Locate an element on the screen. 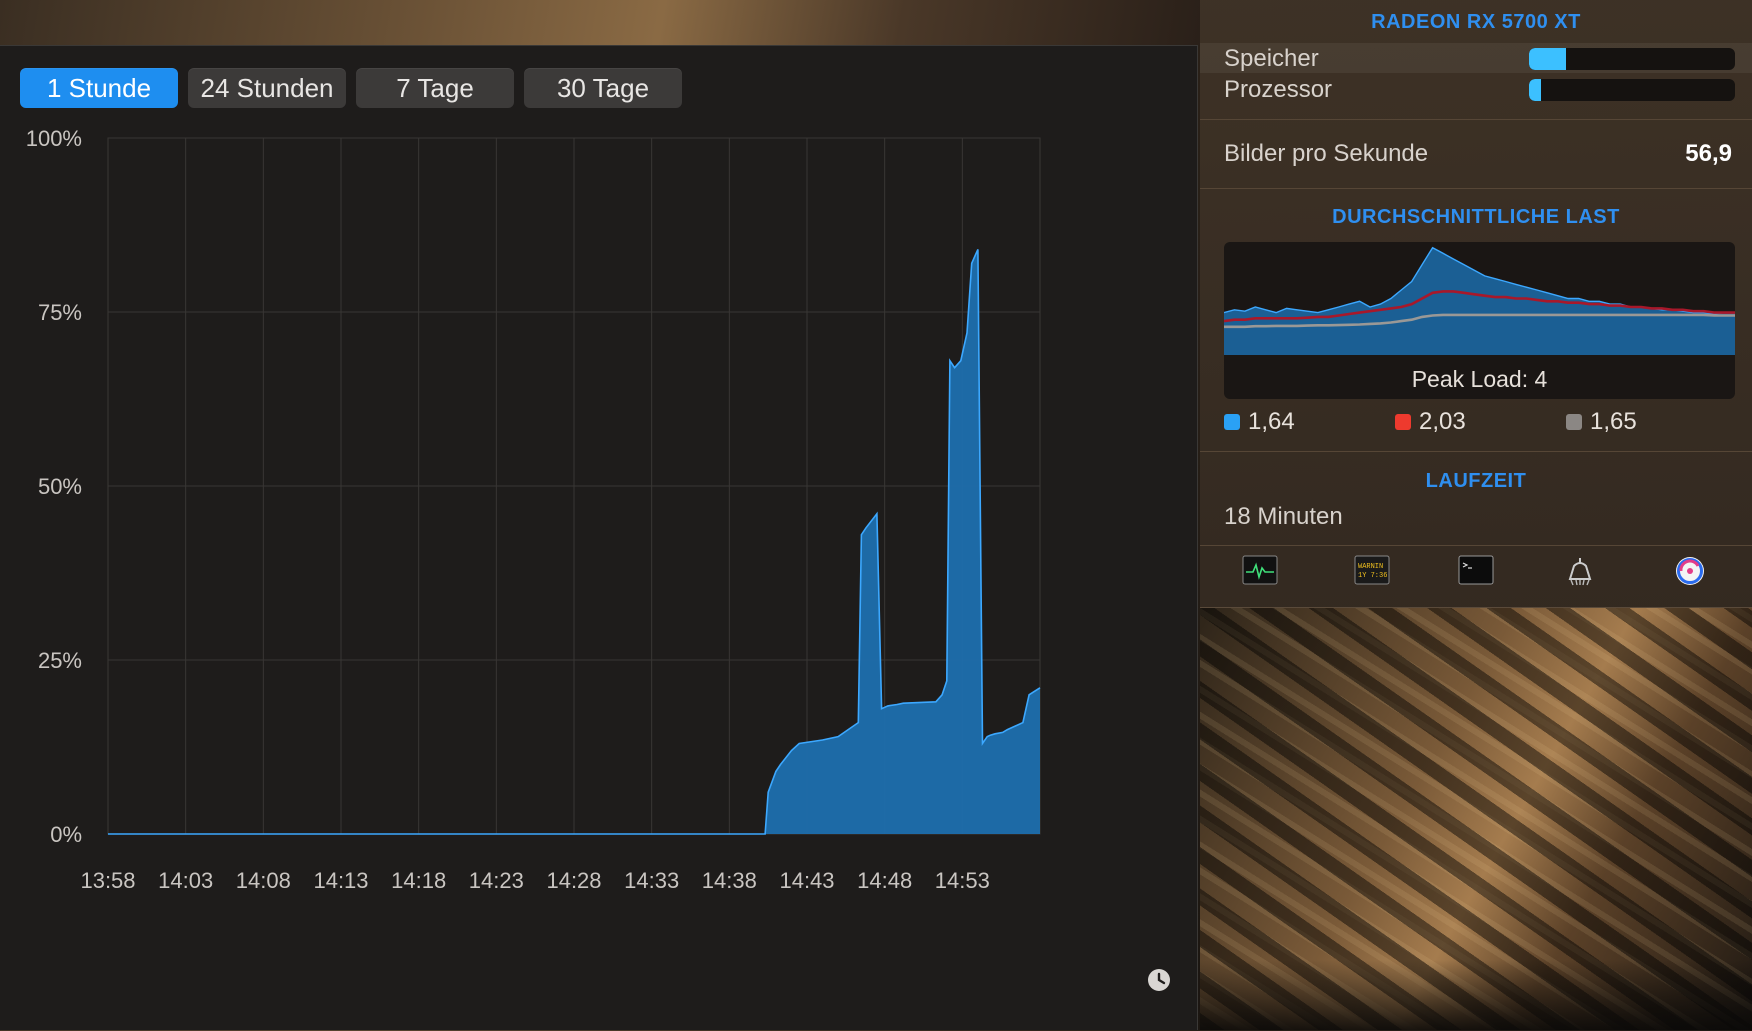 This screenshot has width=1752, height=1031. load-1min-area is located at coordinates (1479, 301).